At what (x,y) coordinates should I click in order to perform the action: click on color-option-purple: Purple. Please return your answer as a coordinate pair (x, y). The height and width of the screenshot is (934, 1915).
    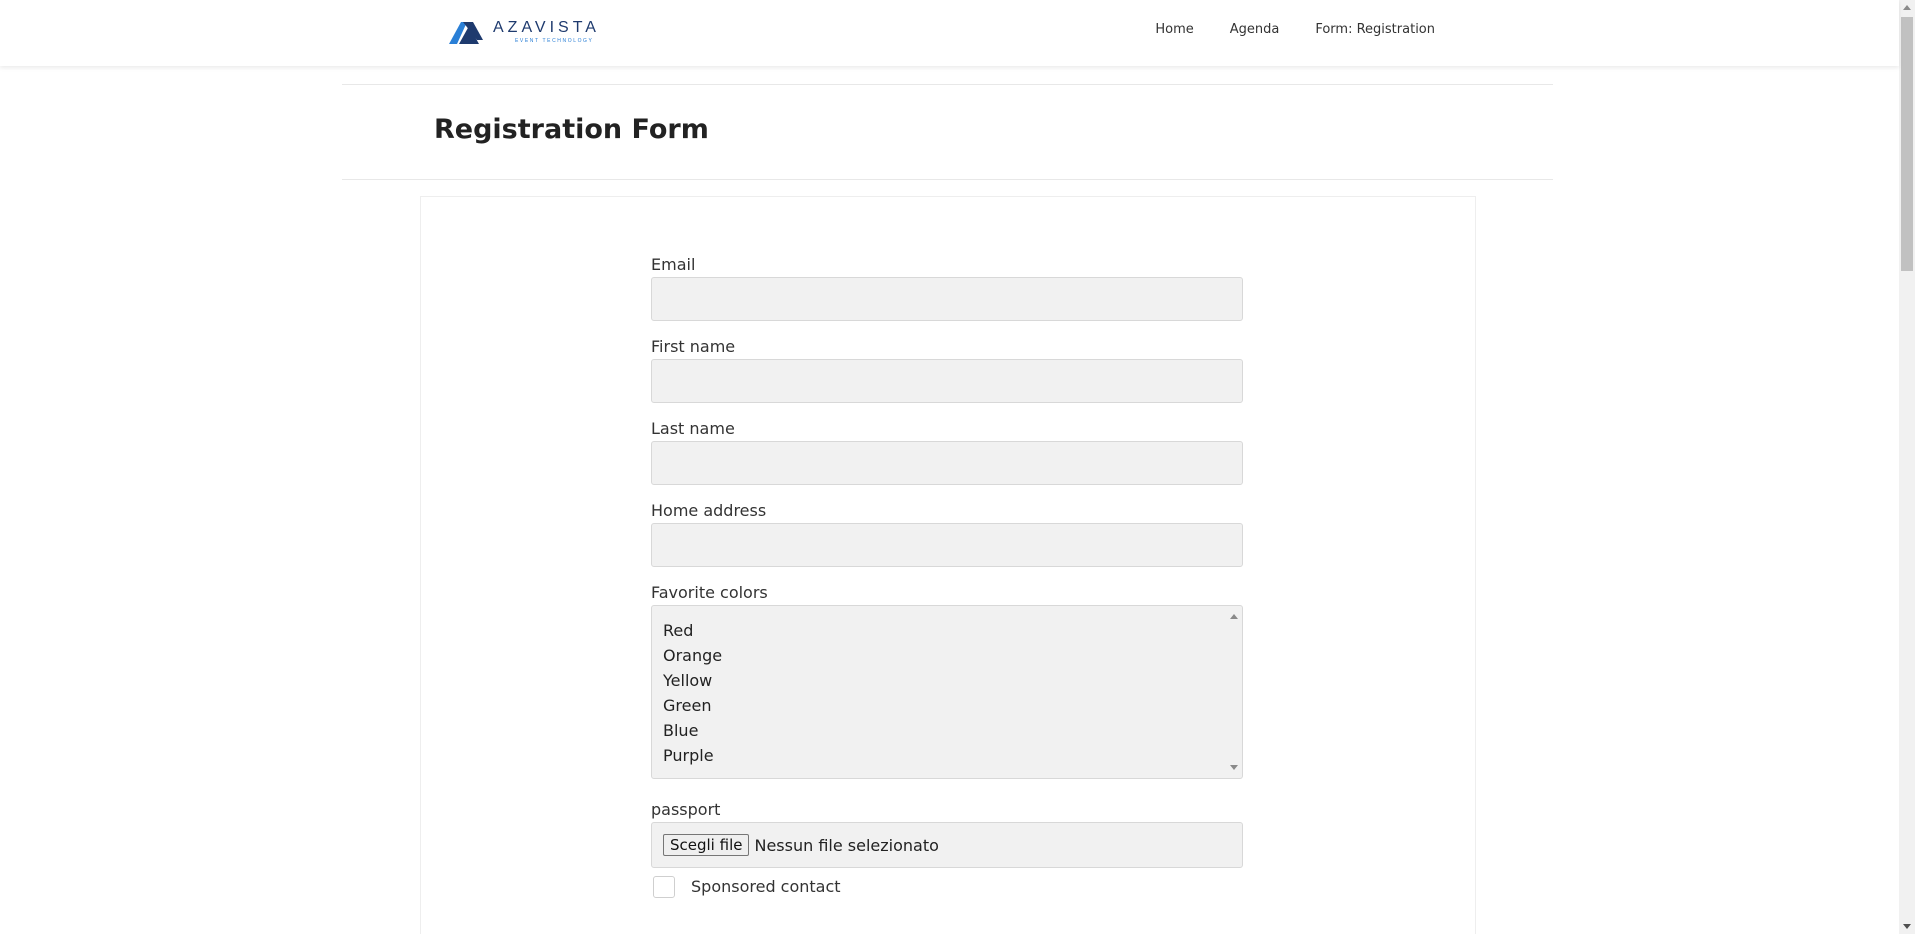
    Looking at the image, I should click on (947, 755).